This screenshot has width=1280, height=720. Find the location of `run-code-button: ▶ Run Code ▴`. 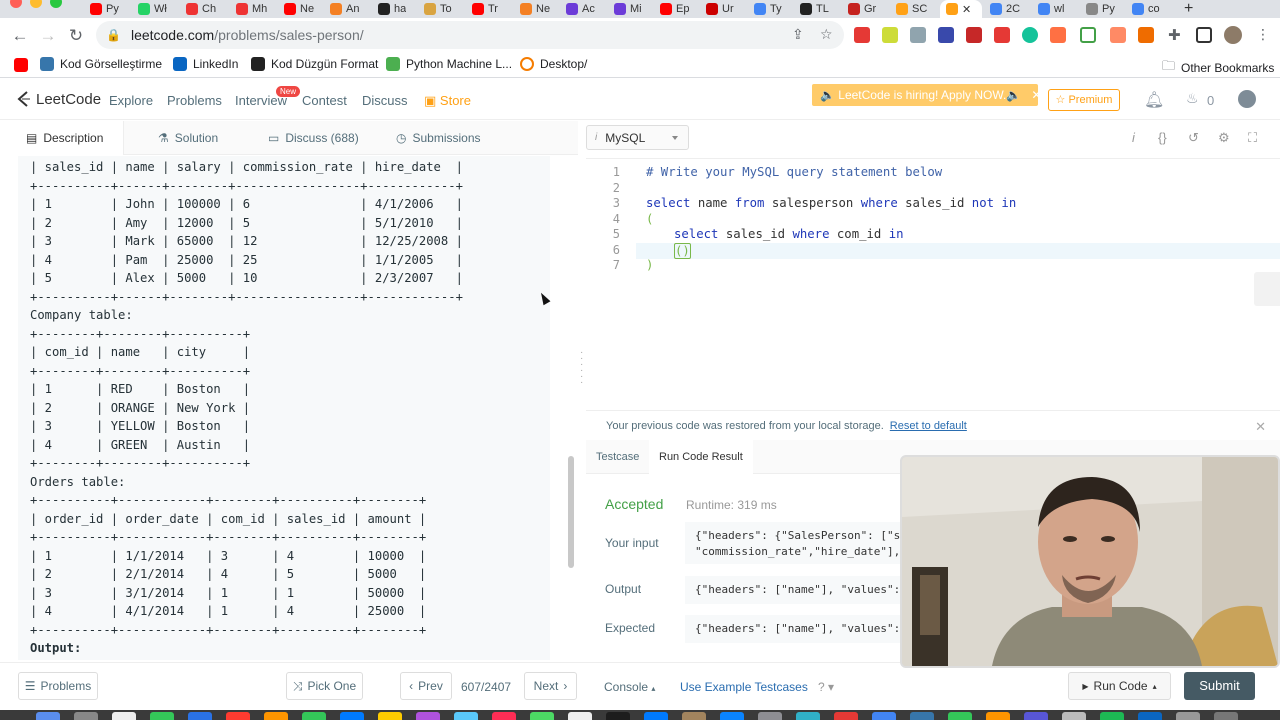

run-code-button: ▶ Run Code ▴ is located at coordinates (1119, 686).